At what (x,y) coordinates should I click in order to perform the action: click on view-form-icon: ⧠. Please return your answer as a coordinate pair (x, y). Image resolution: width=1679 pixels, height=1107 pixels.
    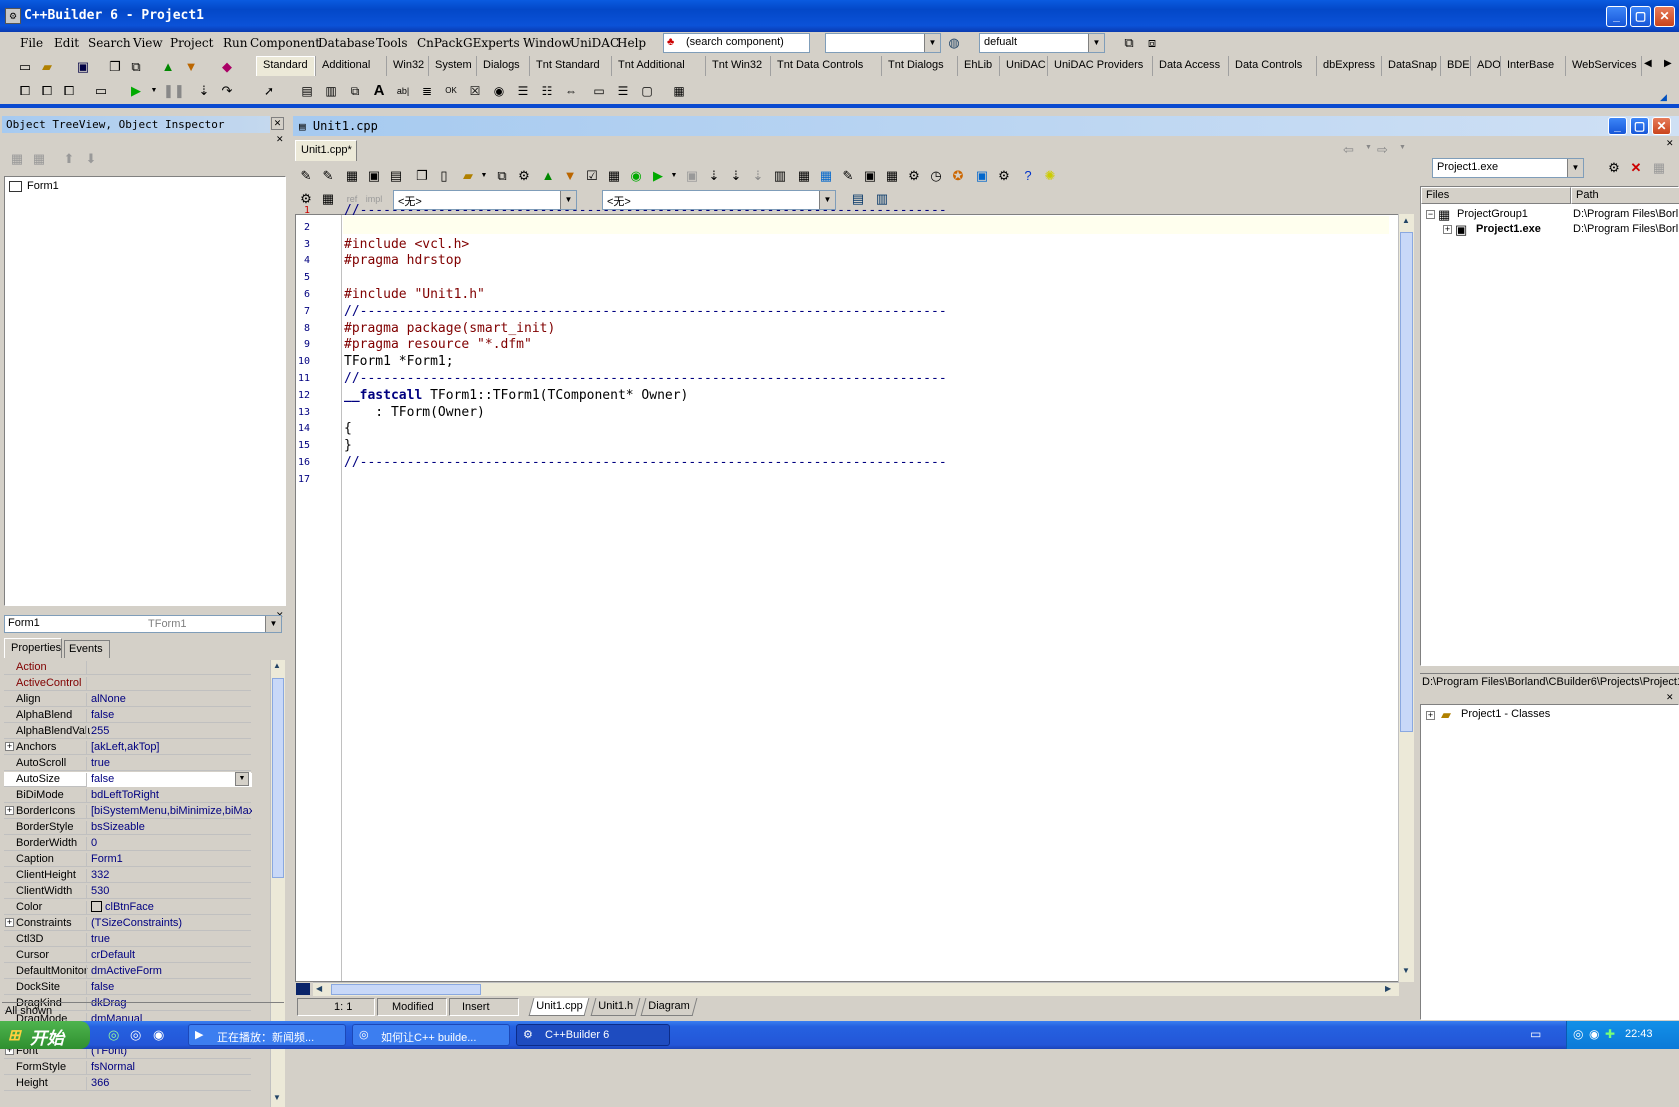
    Looking at the image, I should click on (47, 91).